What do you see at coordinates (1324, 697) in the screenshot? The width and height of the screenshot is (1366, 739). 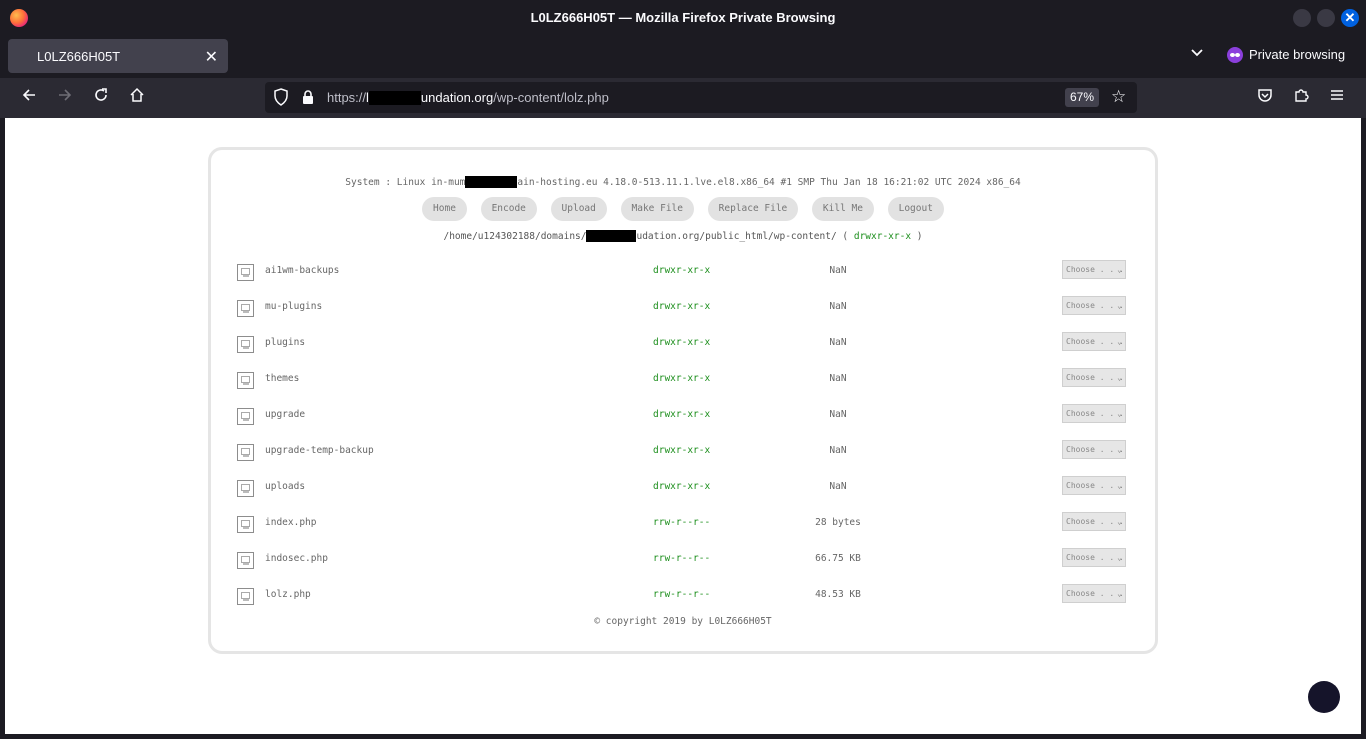 I see `floating-action-button` at bounding box center [1324, 697].